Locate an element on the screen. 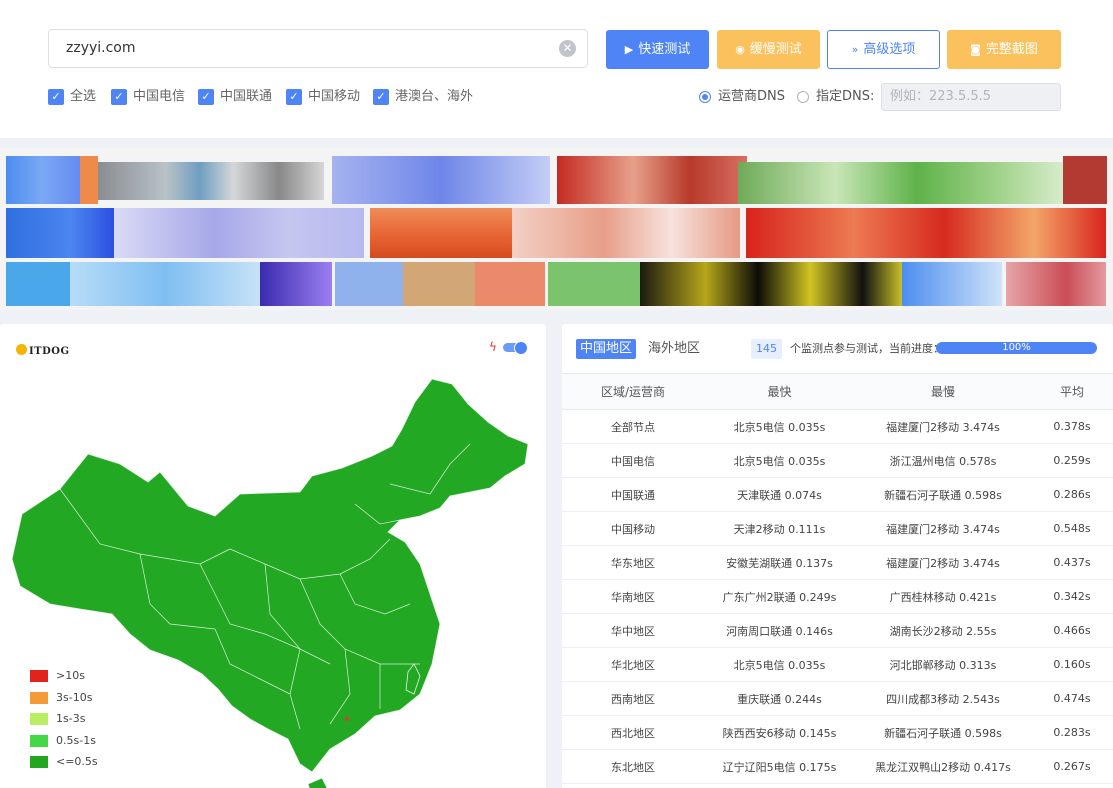  test-progress-bar: 100% is located at coordinates (1016, 348).